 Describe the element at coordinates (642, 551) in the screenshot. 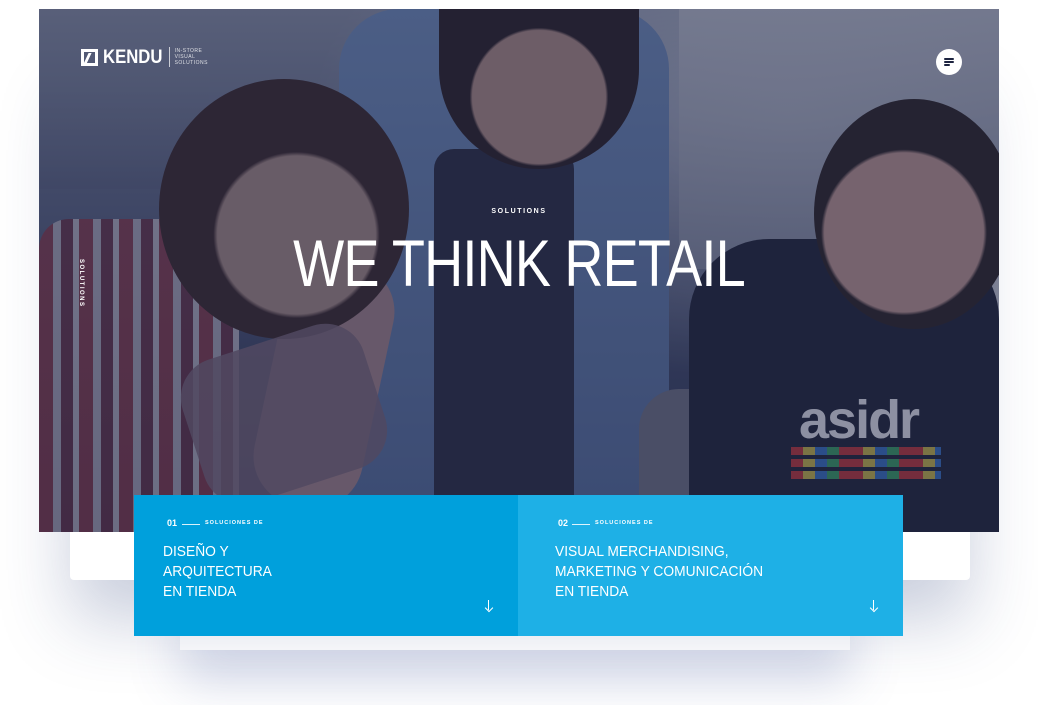

I see `card-title-line: VISUAL MERCHANDISING,` at that location.